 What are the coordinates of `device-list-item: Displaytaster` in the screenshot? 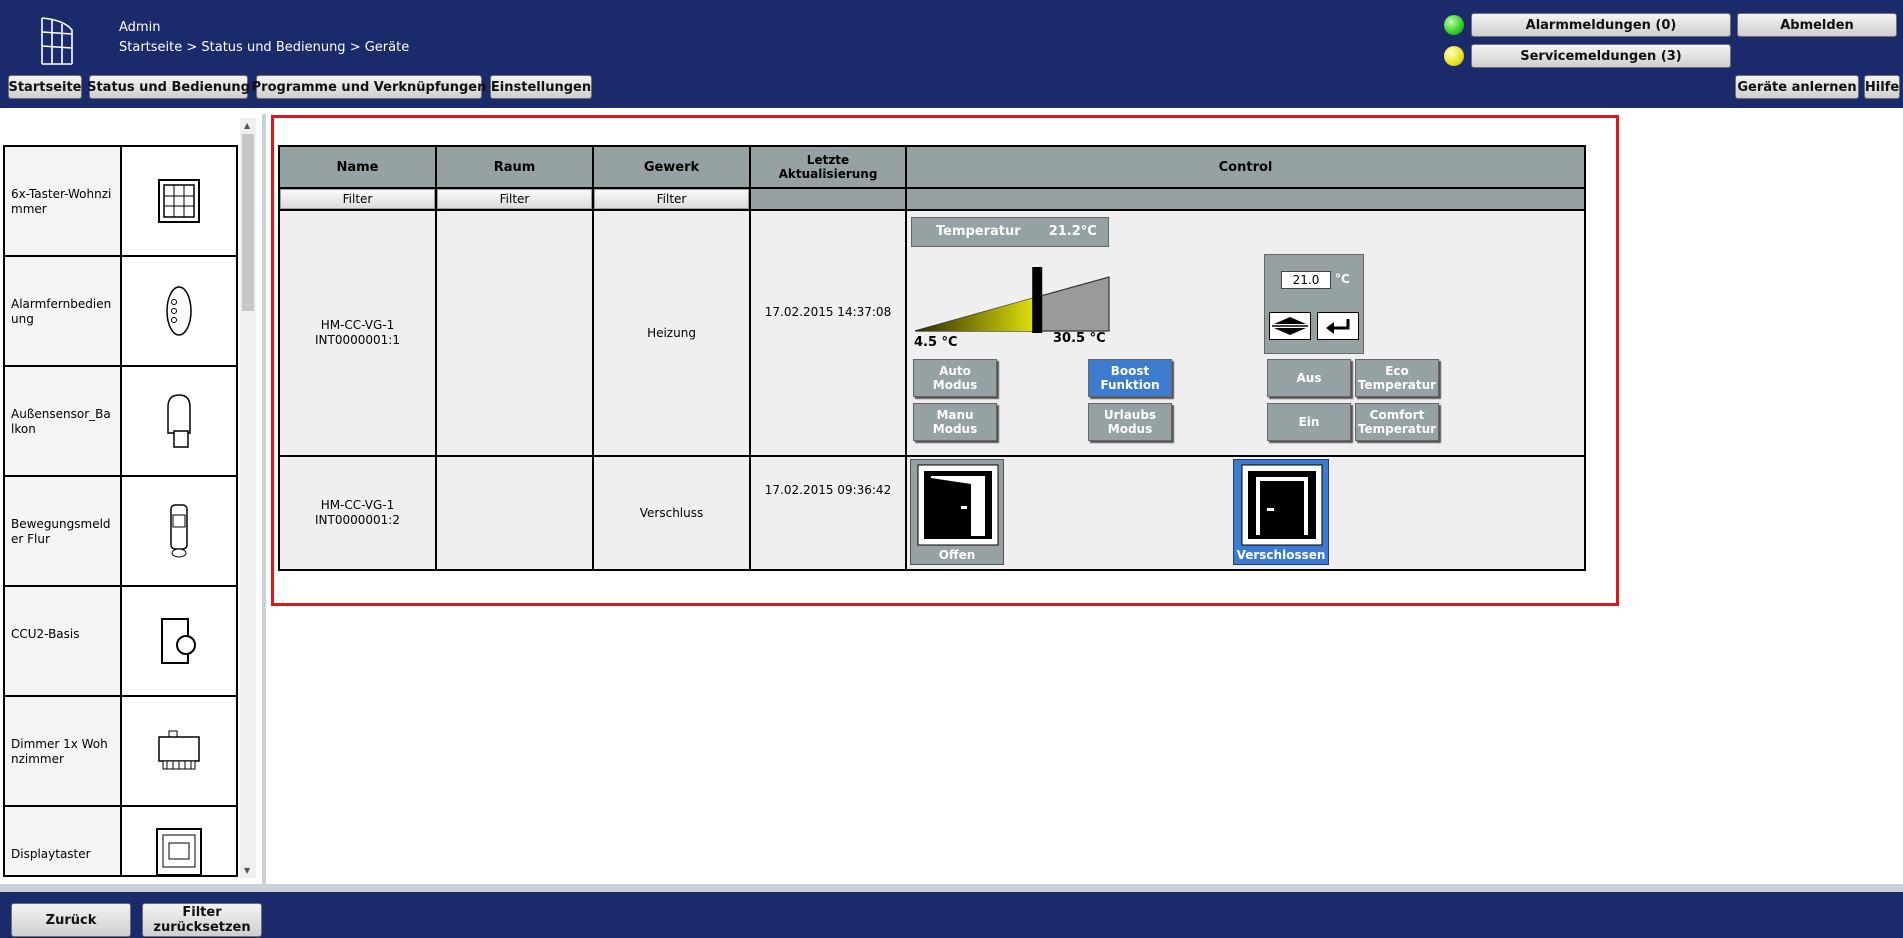 It's located at (120, 842).